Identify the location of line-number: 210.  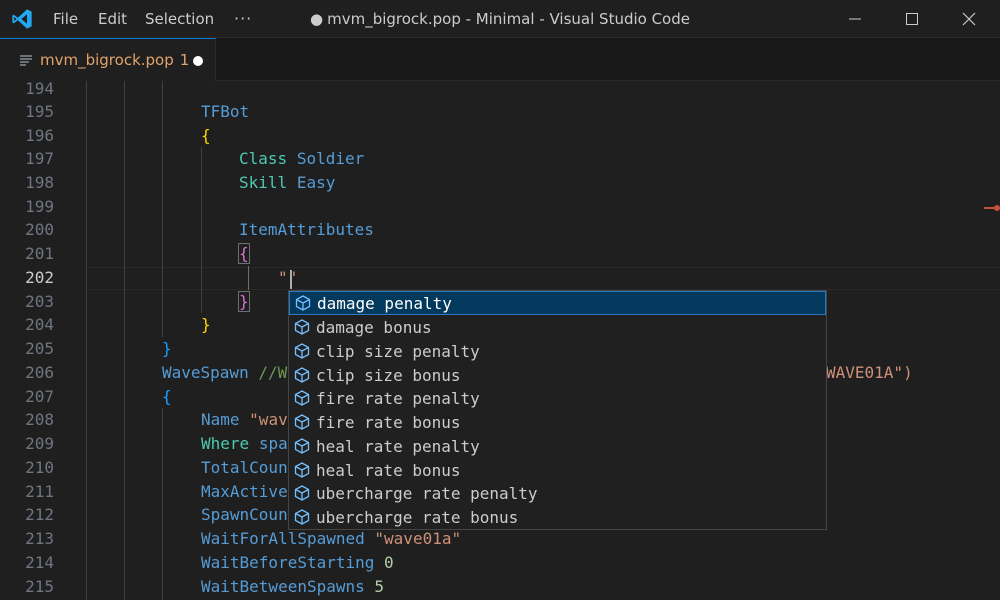
(39, 467).